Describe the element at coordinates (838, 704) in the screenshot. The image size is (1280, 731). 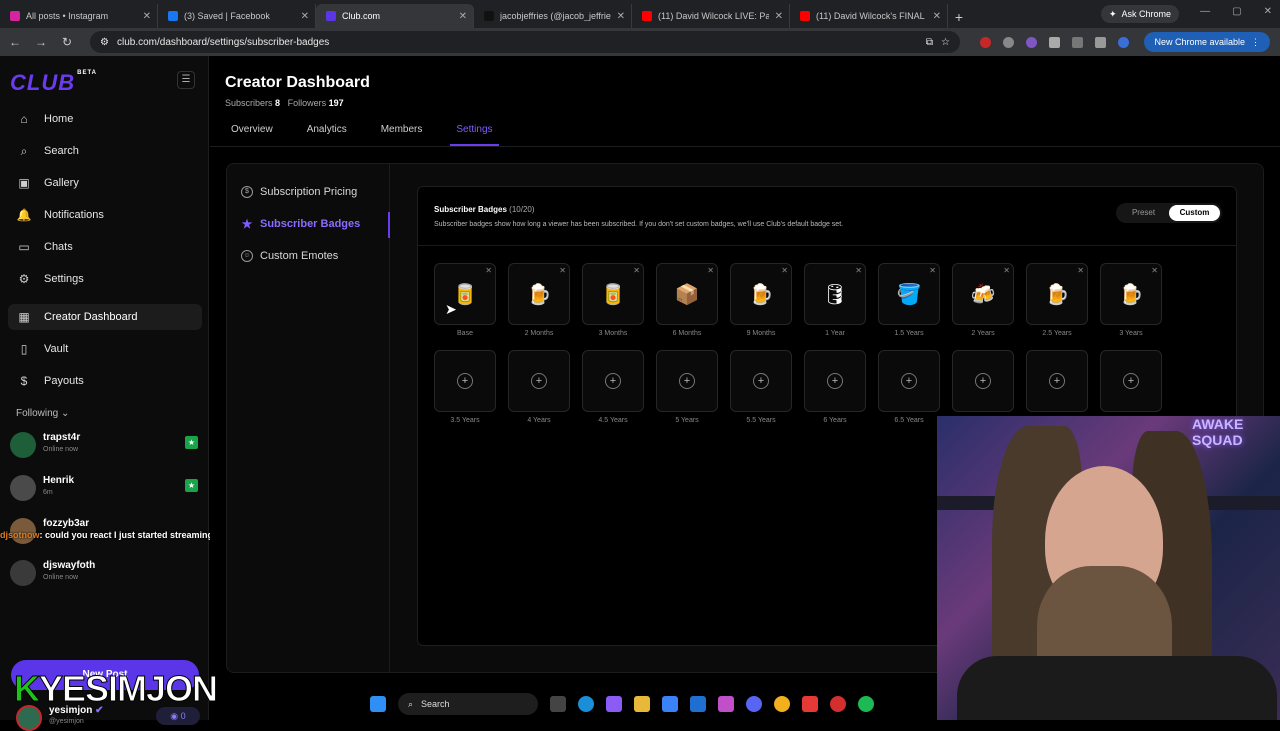
I see `obs-icon` at that location.